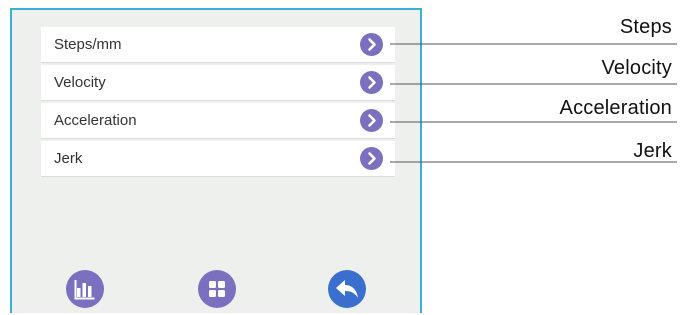  What do you see at coordinates (636, 68) in the screenshot?
I see `callout-label-velocity: Velocity` at bounding box center [636, 68].